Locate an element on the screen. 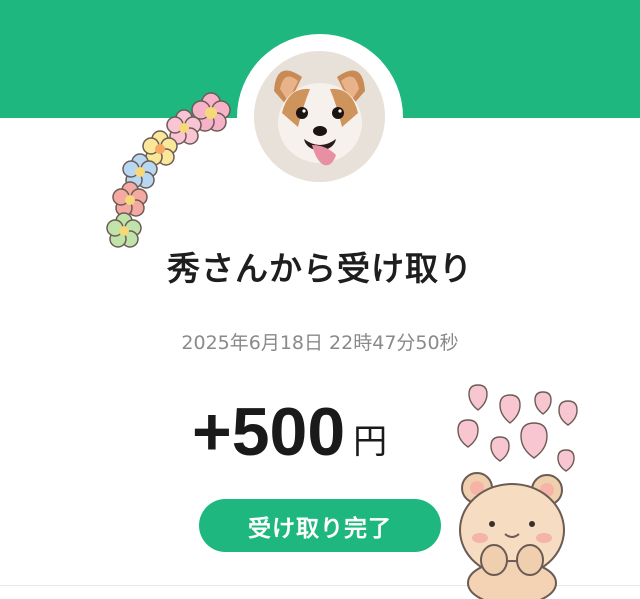 The width and height of the screenshot is (640, 599). amount-currency: 円 is located at coordinates (370, 442).